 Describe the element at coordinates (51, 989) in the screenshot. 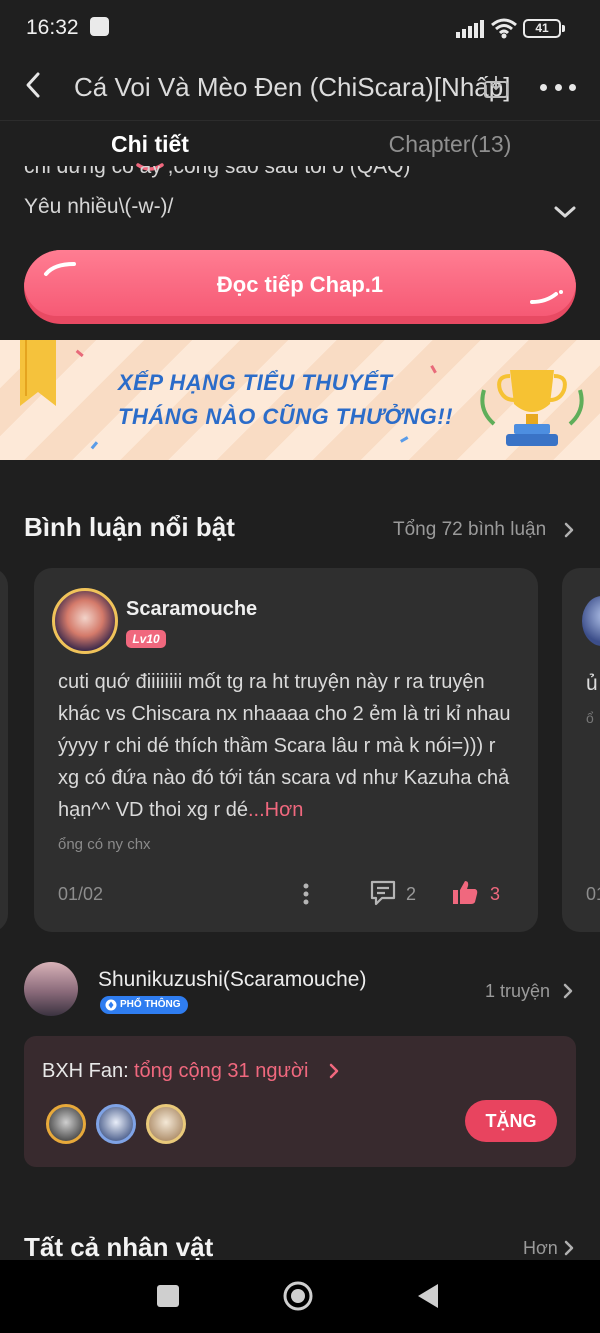

I see `author-avatar` at that location.